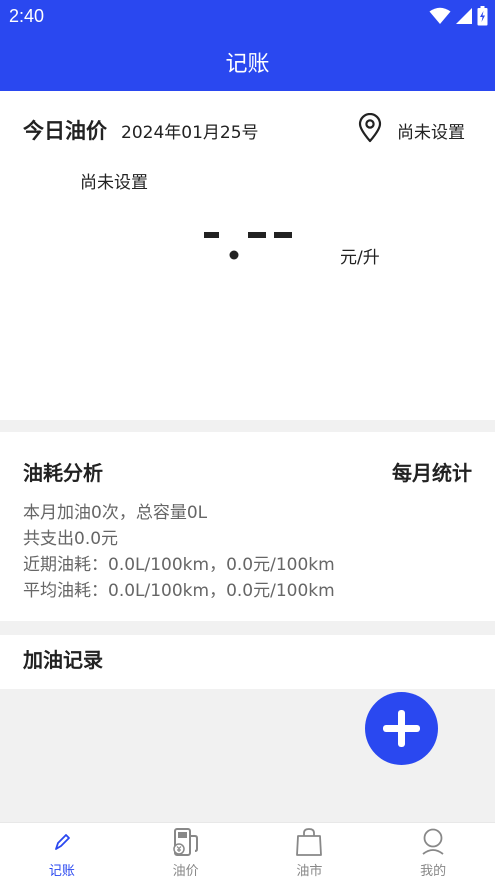 This screenshot has width=495, height=880. What do you see at coordinates (61, 871) in the screenshot?
I see `nav-label: 记账` at bounding box center [61, 871].